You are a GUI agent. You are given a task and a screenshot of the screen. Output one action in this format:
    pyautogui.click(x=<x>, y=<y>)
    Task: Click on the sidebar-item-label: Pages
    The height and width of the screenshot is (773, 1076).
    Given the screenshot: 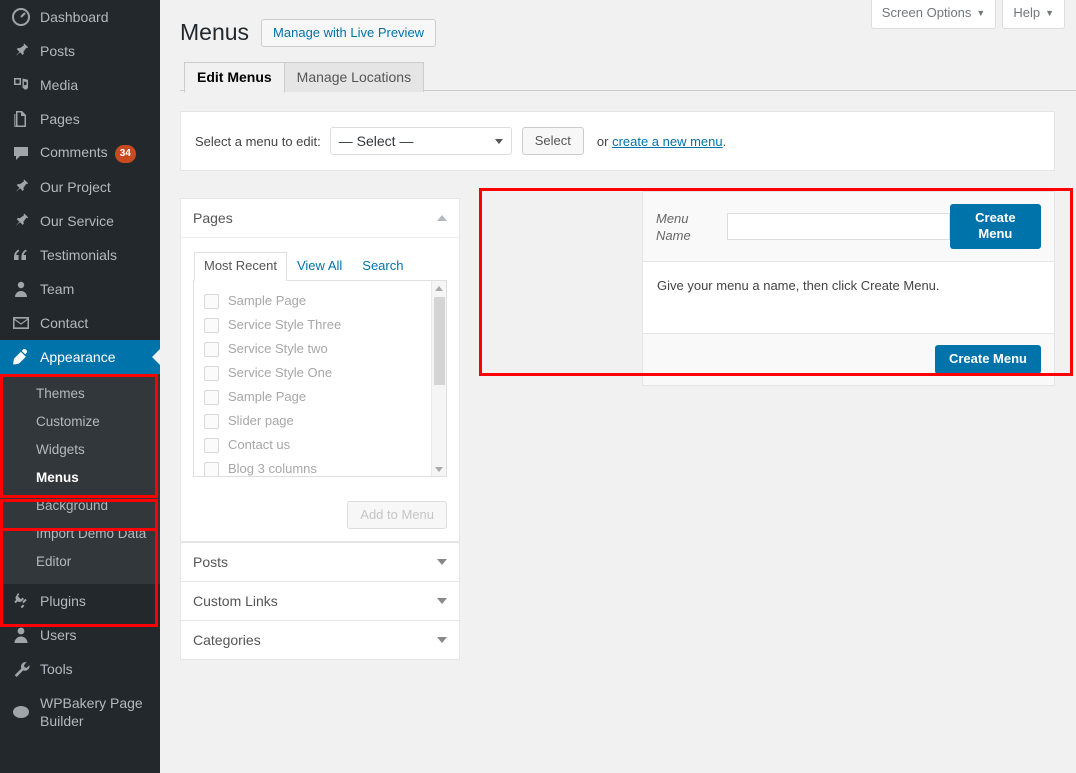 What is the action you would take?
    pyautogui.click(x=60, y=119)
    